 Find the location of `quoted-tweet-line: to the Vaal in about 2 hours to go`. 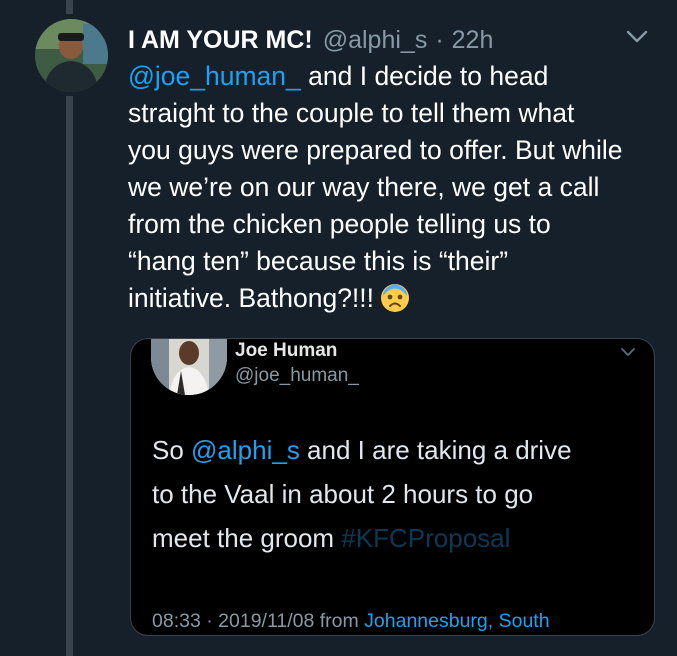

quoted-tweet-line: to the Vaal in about 2 hours to go is located at coordinates (343, 494).